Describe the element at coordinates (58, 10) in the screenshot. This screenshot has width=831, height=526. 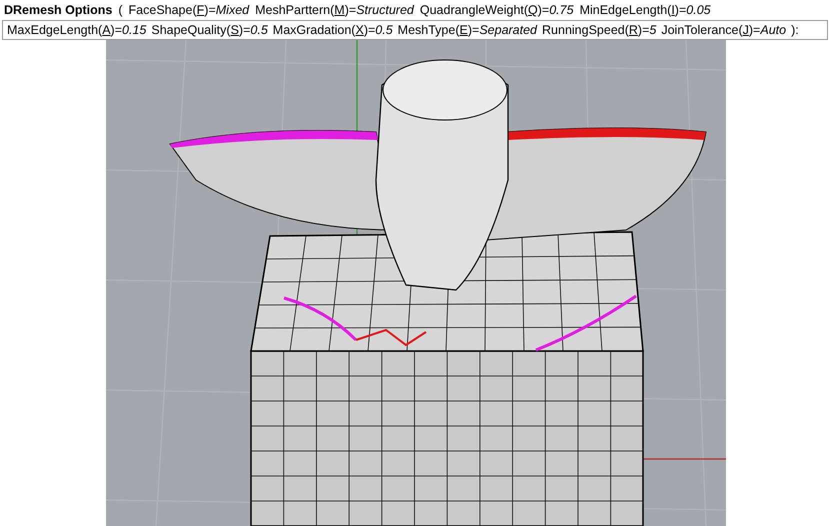
I see `command-title: DRemesh Options` at that location.